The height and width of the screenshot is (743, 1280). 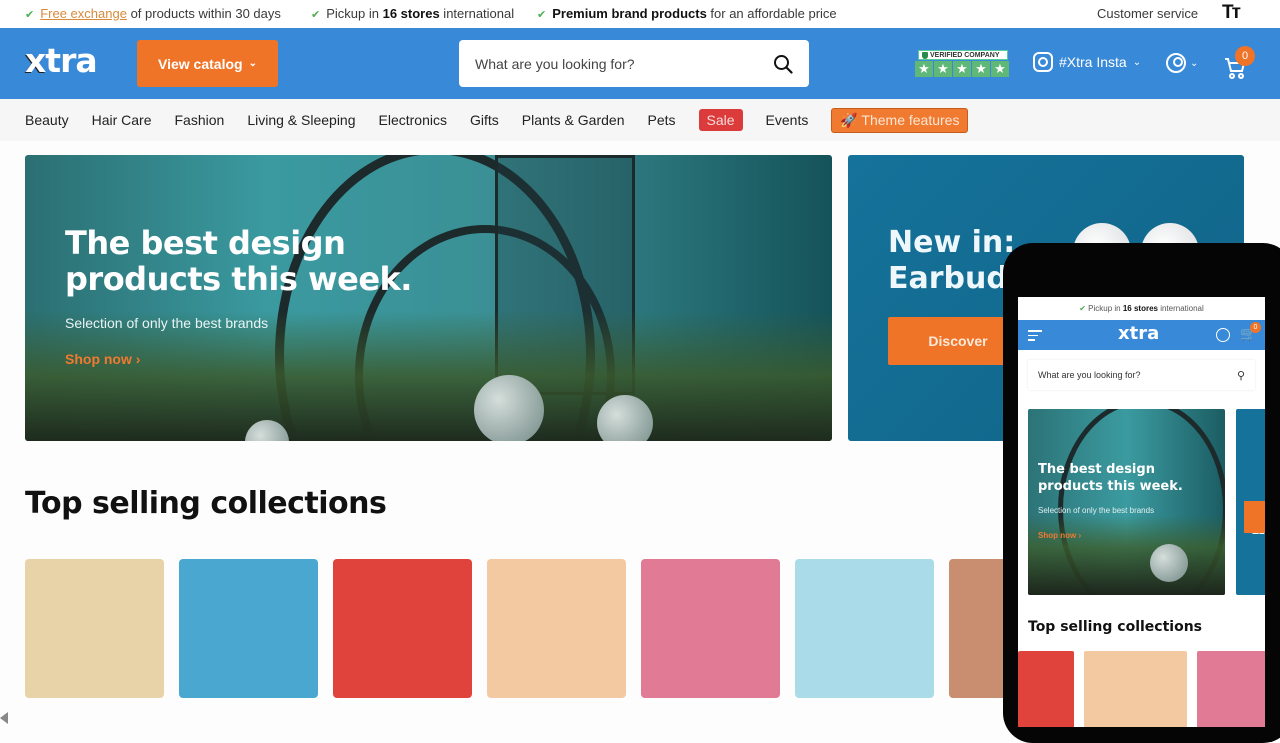 What do you see at coordinates (851, 119) in the screenshot?
I see `rocket-icon: 🚀` at bounding box center [851, 119].